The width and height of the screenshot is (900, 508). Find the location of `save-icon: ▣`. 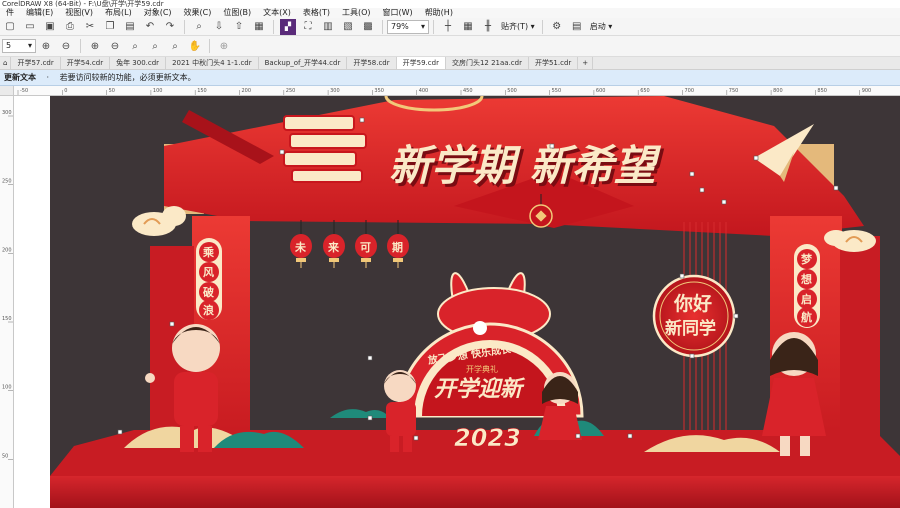

save-icon: ▣ is located at coordinates (50, 27).